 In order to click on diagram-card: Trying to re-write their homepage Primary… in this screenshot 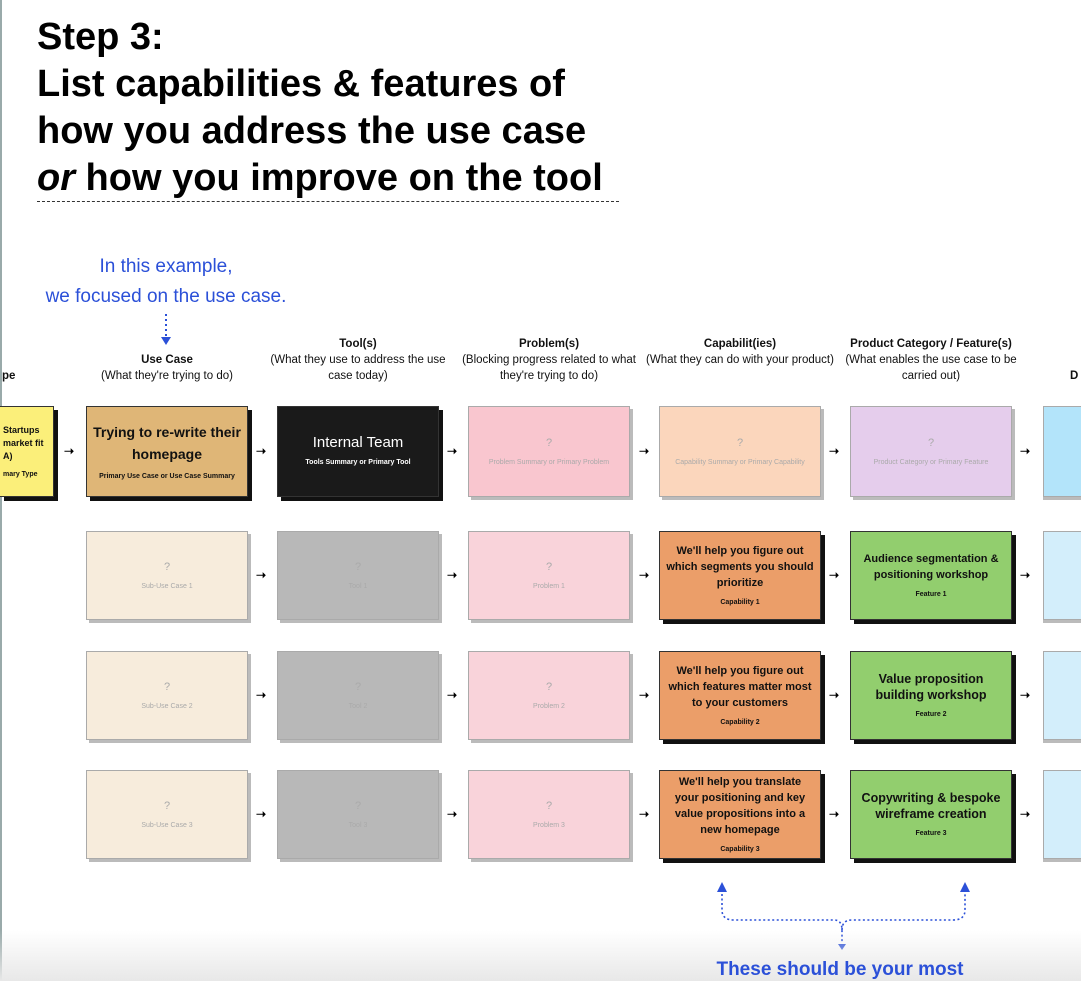, I will do `click(167, 451)`.